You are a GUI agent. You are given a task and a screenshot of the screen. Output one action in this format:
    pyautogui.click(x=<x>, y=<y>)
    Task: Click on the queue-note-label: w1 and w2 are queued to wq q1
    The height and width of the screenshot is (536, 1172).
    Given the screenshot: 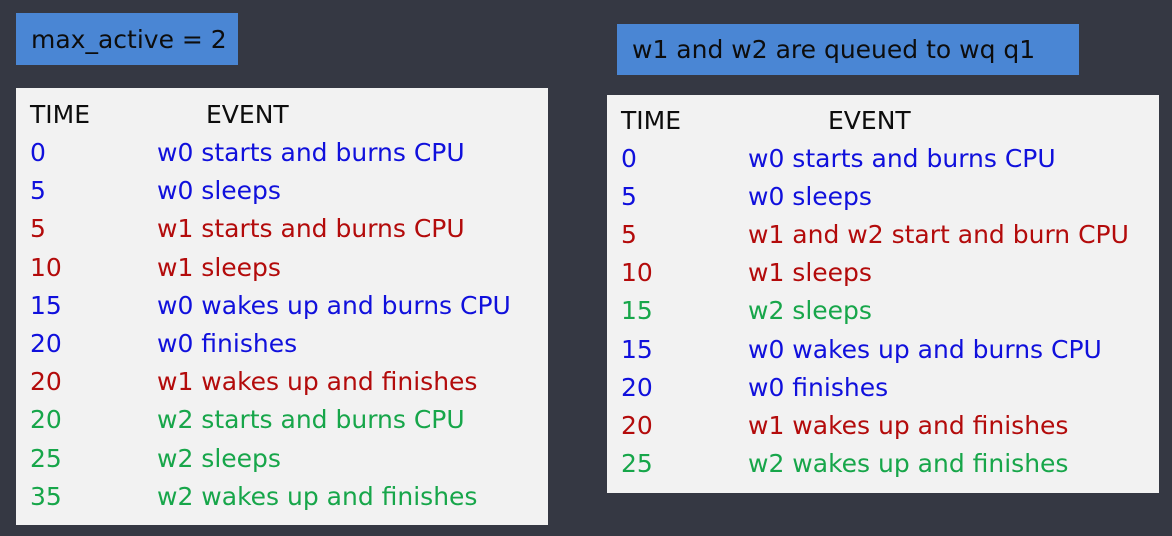 What is the action you would take?
    pyautogui.click(x=848, y=49)
    